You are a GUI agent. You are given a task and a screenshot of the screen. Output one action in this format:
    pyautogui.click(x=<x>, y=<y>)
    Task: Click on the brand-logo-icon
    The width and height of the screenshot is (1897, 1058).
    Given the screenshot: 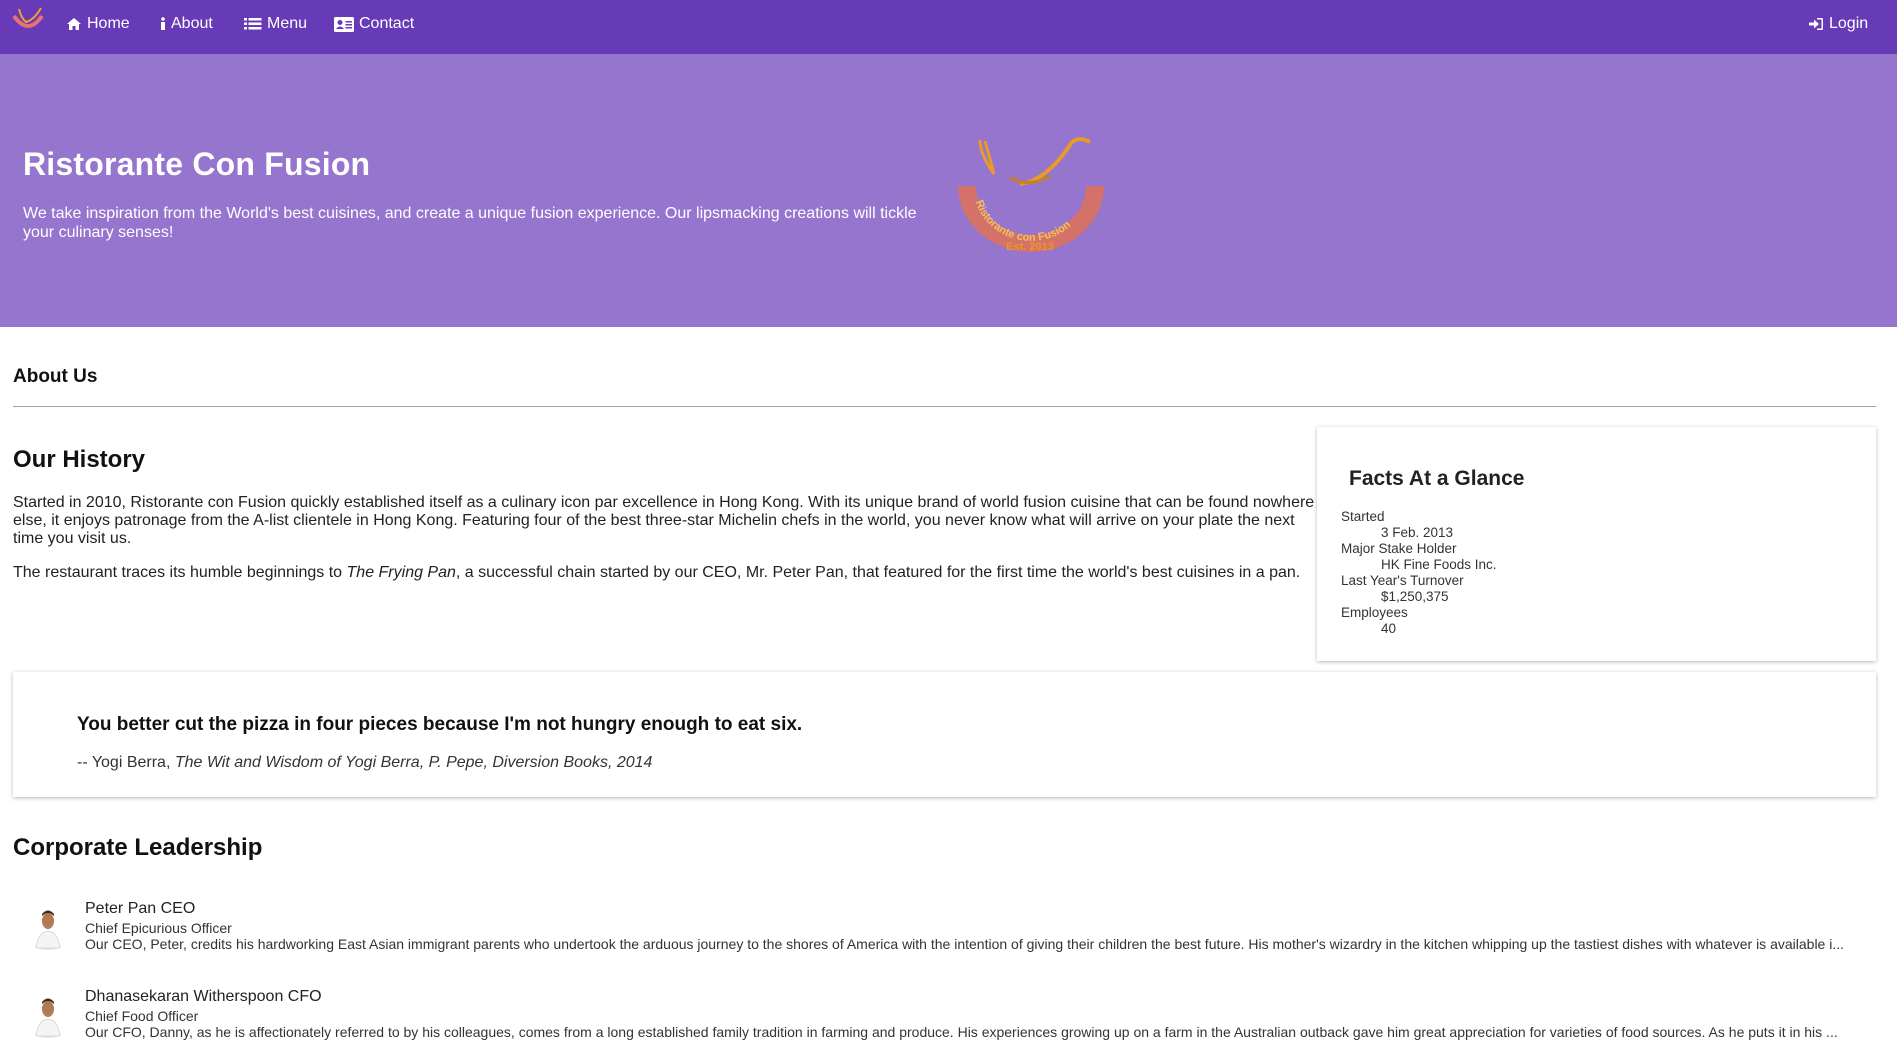 What is the action you would take?
    pyautogui.click(x=28, y=21)
    